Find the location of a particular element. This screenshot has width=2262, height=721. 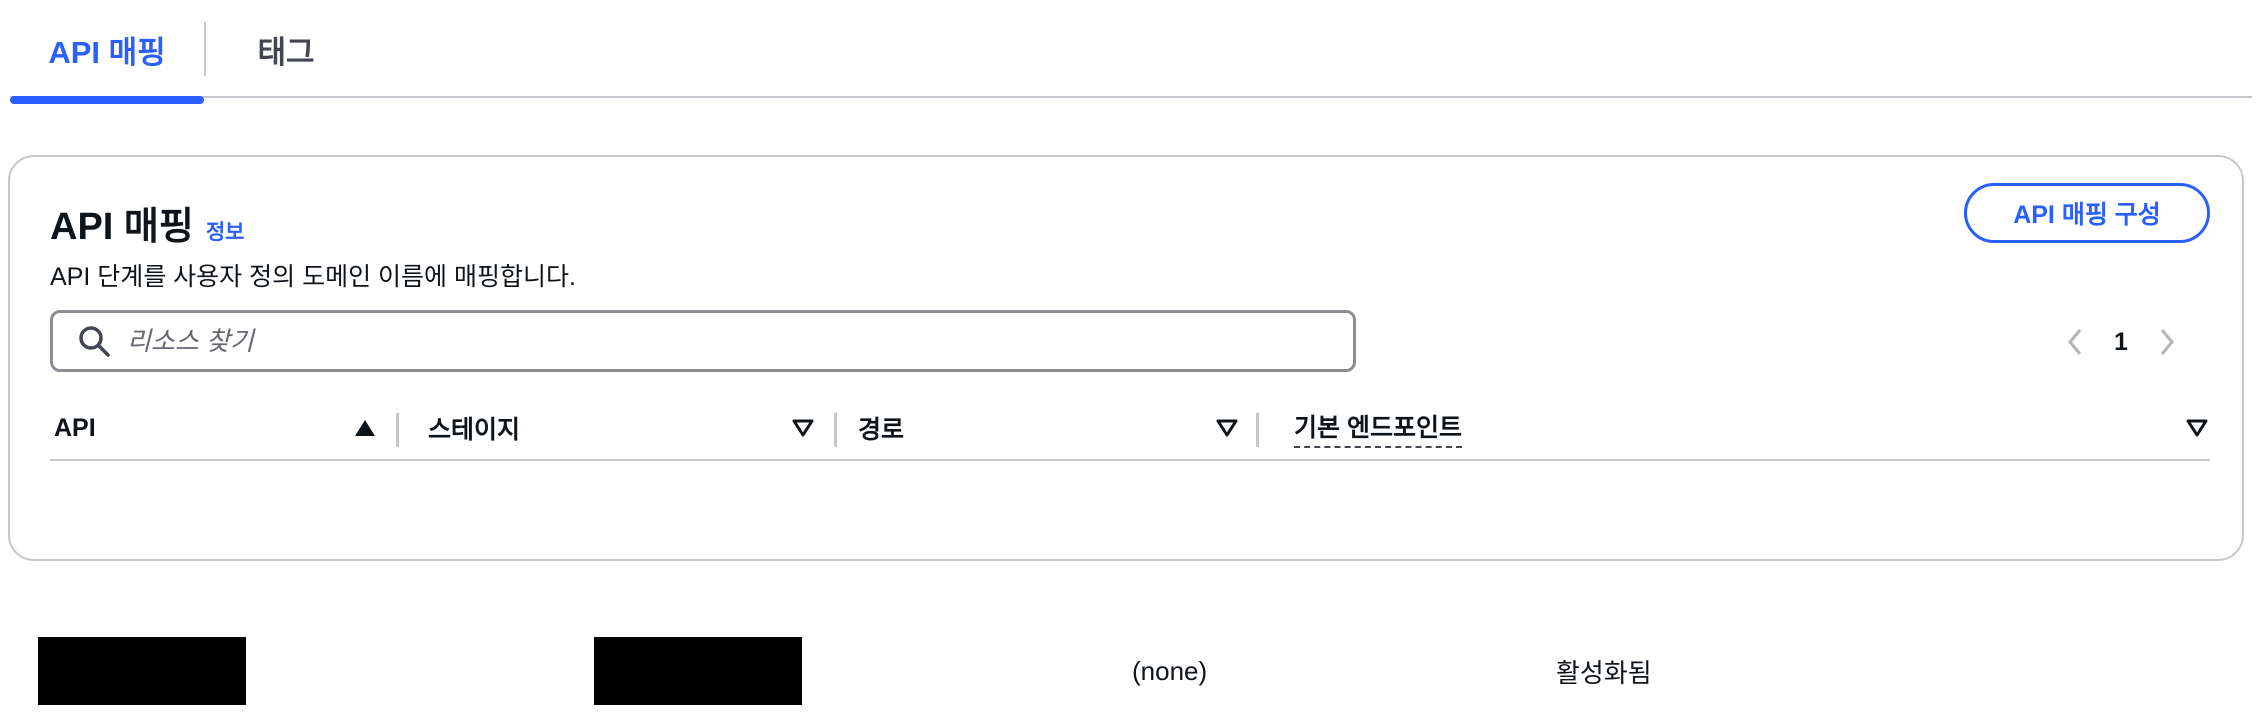

search-box is located at coordinates (703, 341).